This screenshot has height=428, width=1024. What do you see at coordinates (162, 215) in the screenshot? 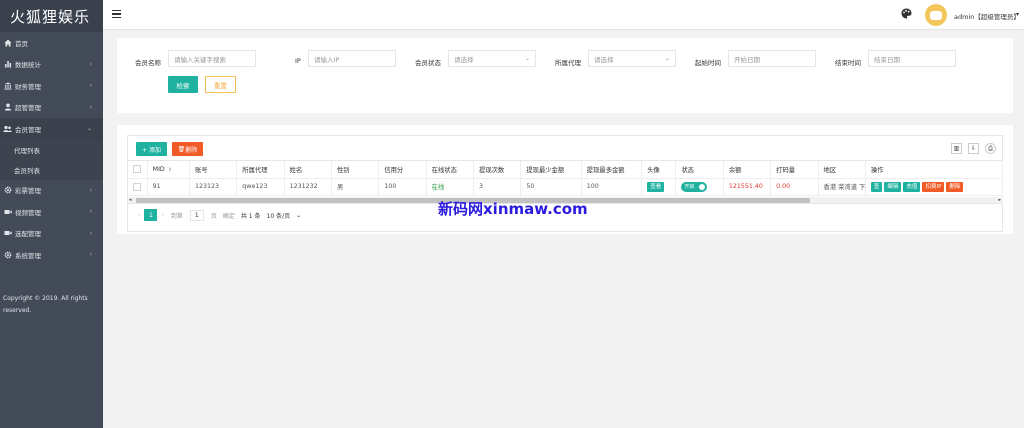
I see `next-page-icon: ›` at bounding box center [162, 215].